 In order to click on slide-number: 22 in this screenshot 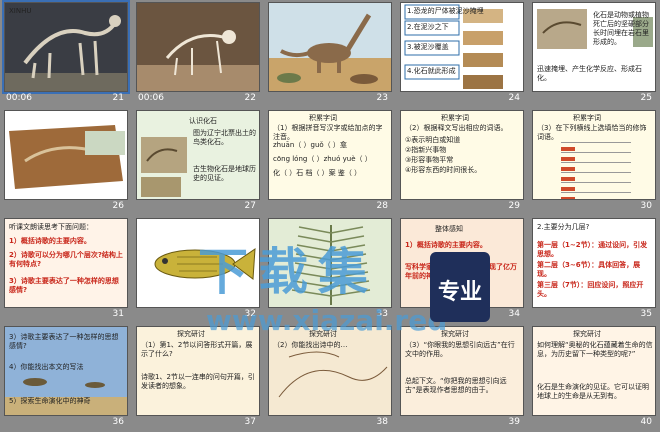, I will do `click(250, 98)`.